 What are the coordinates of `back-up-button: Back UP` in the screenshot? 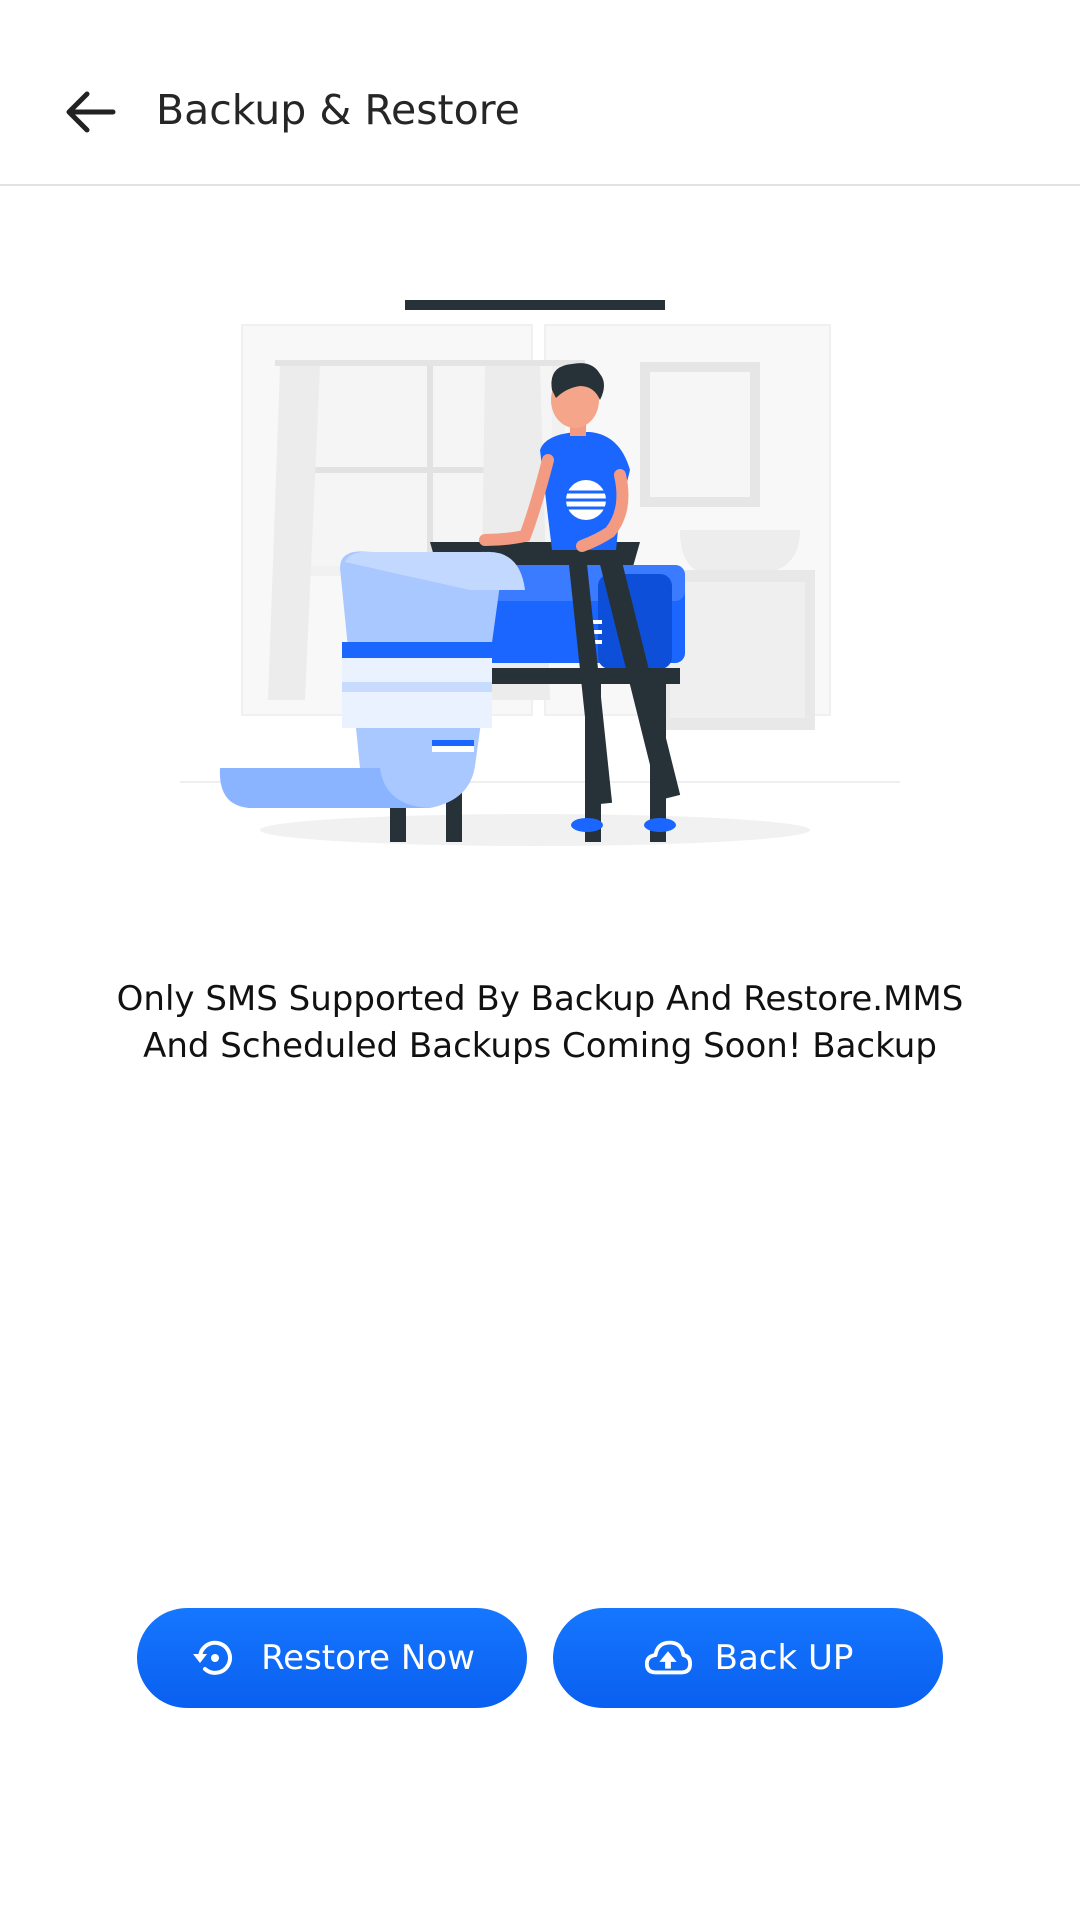 It's located at (748, 1658).